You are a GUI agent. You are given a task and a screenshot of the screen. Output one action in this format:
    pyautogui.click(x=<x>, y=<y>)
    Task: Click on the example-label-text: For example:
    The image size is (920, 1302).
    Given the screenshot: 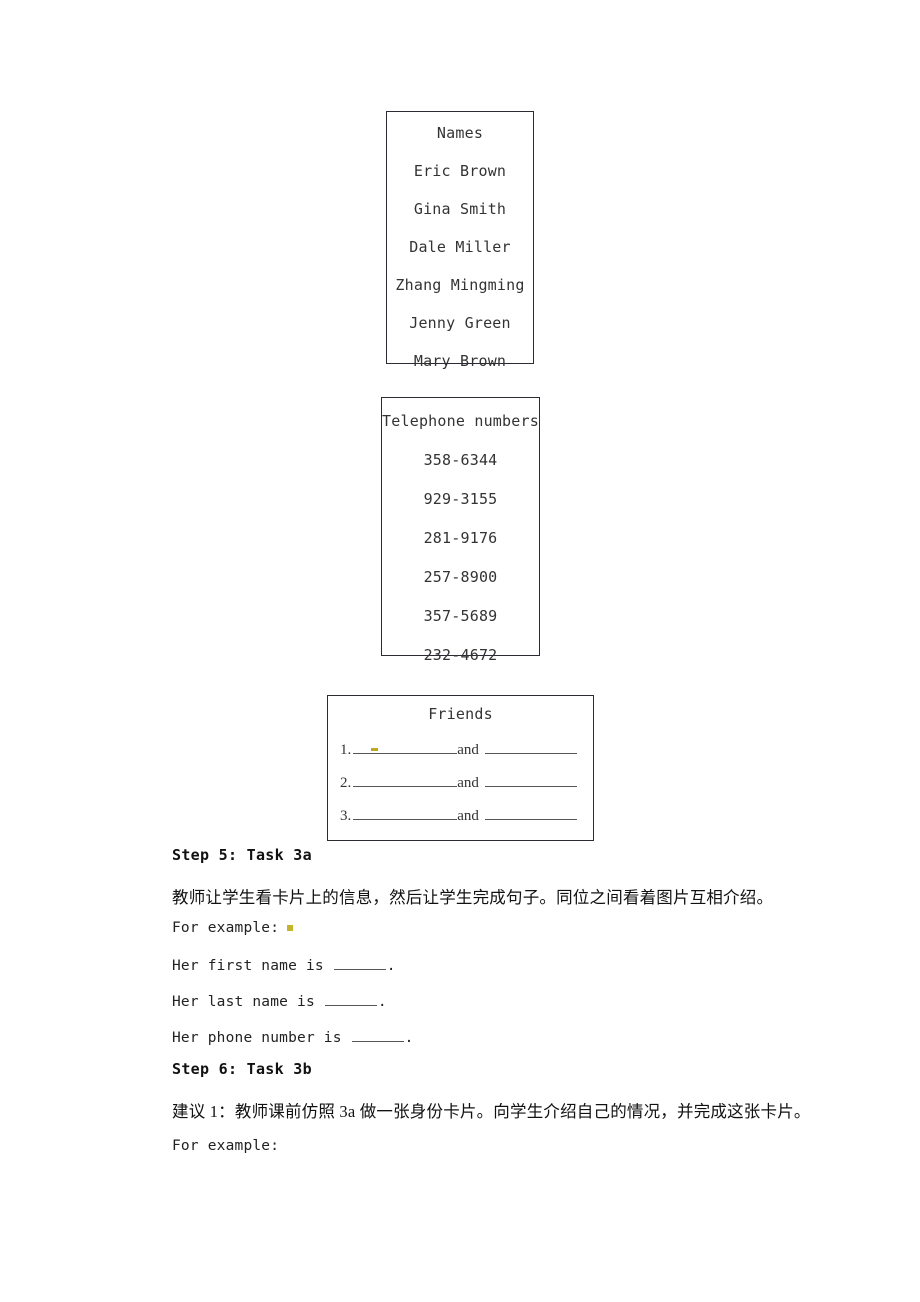 What is the action you would take?
    pyautogui.click(x=226, y=928)
    